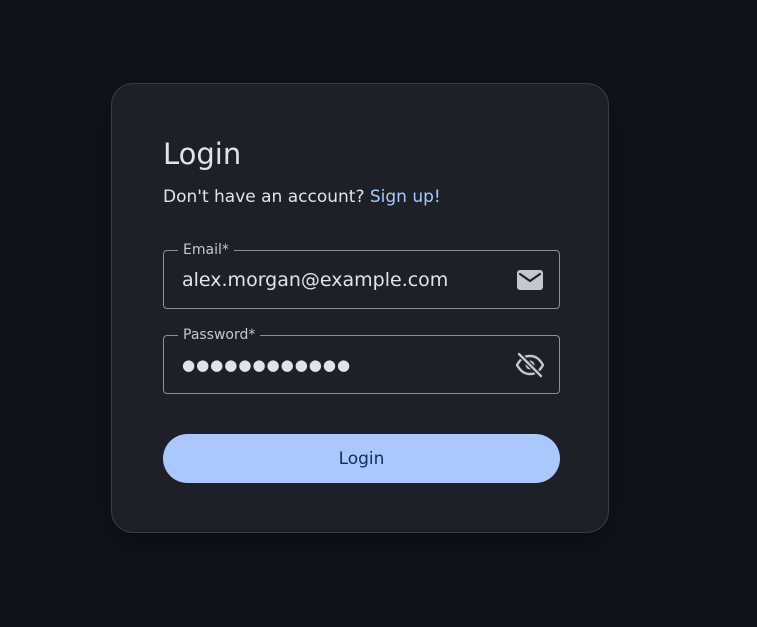 The width and height of the screenshot is (757, 627). What do you see at coordinates (530, 365) in the screenshot?
I see `eye-off-icon` at bounding box center [530, 365].